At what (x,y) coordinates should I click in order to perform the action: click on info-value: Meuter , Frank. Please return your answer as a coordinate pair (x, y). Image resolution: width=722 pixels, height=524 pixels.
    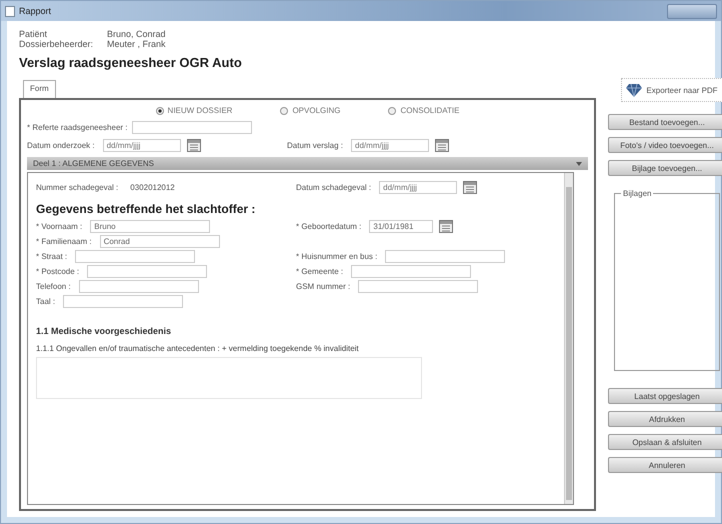
    Looking at the image, I should click on (136, 44).